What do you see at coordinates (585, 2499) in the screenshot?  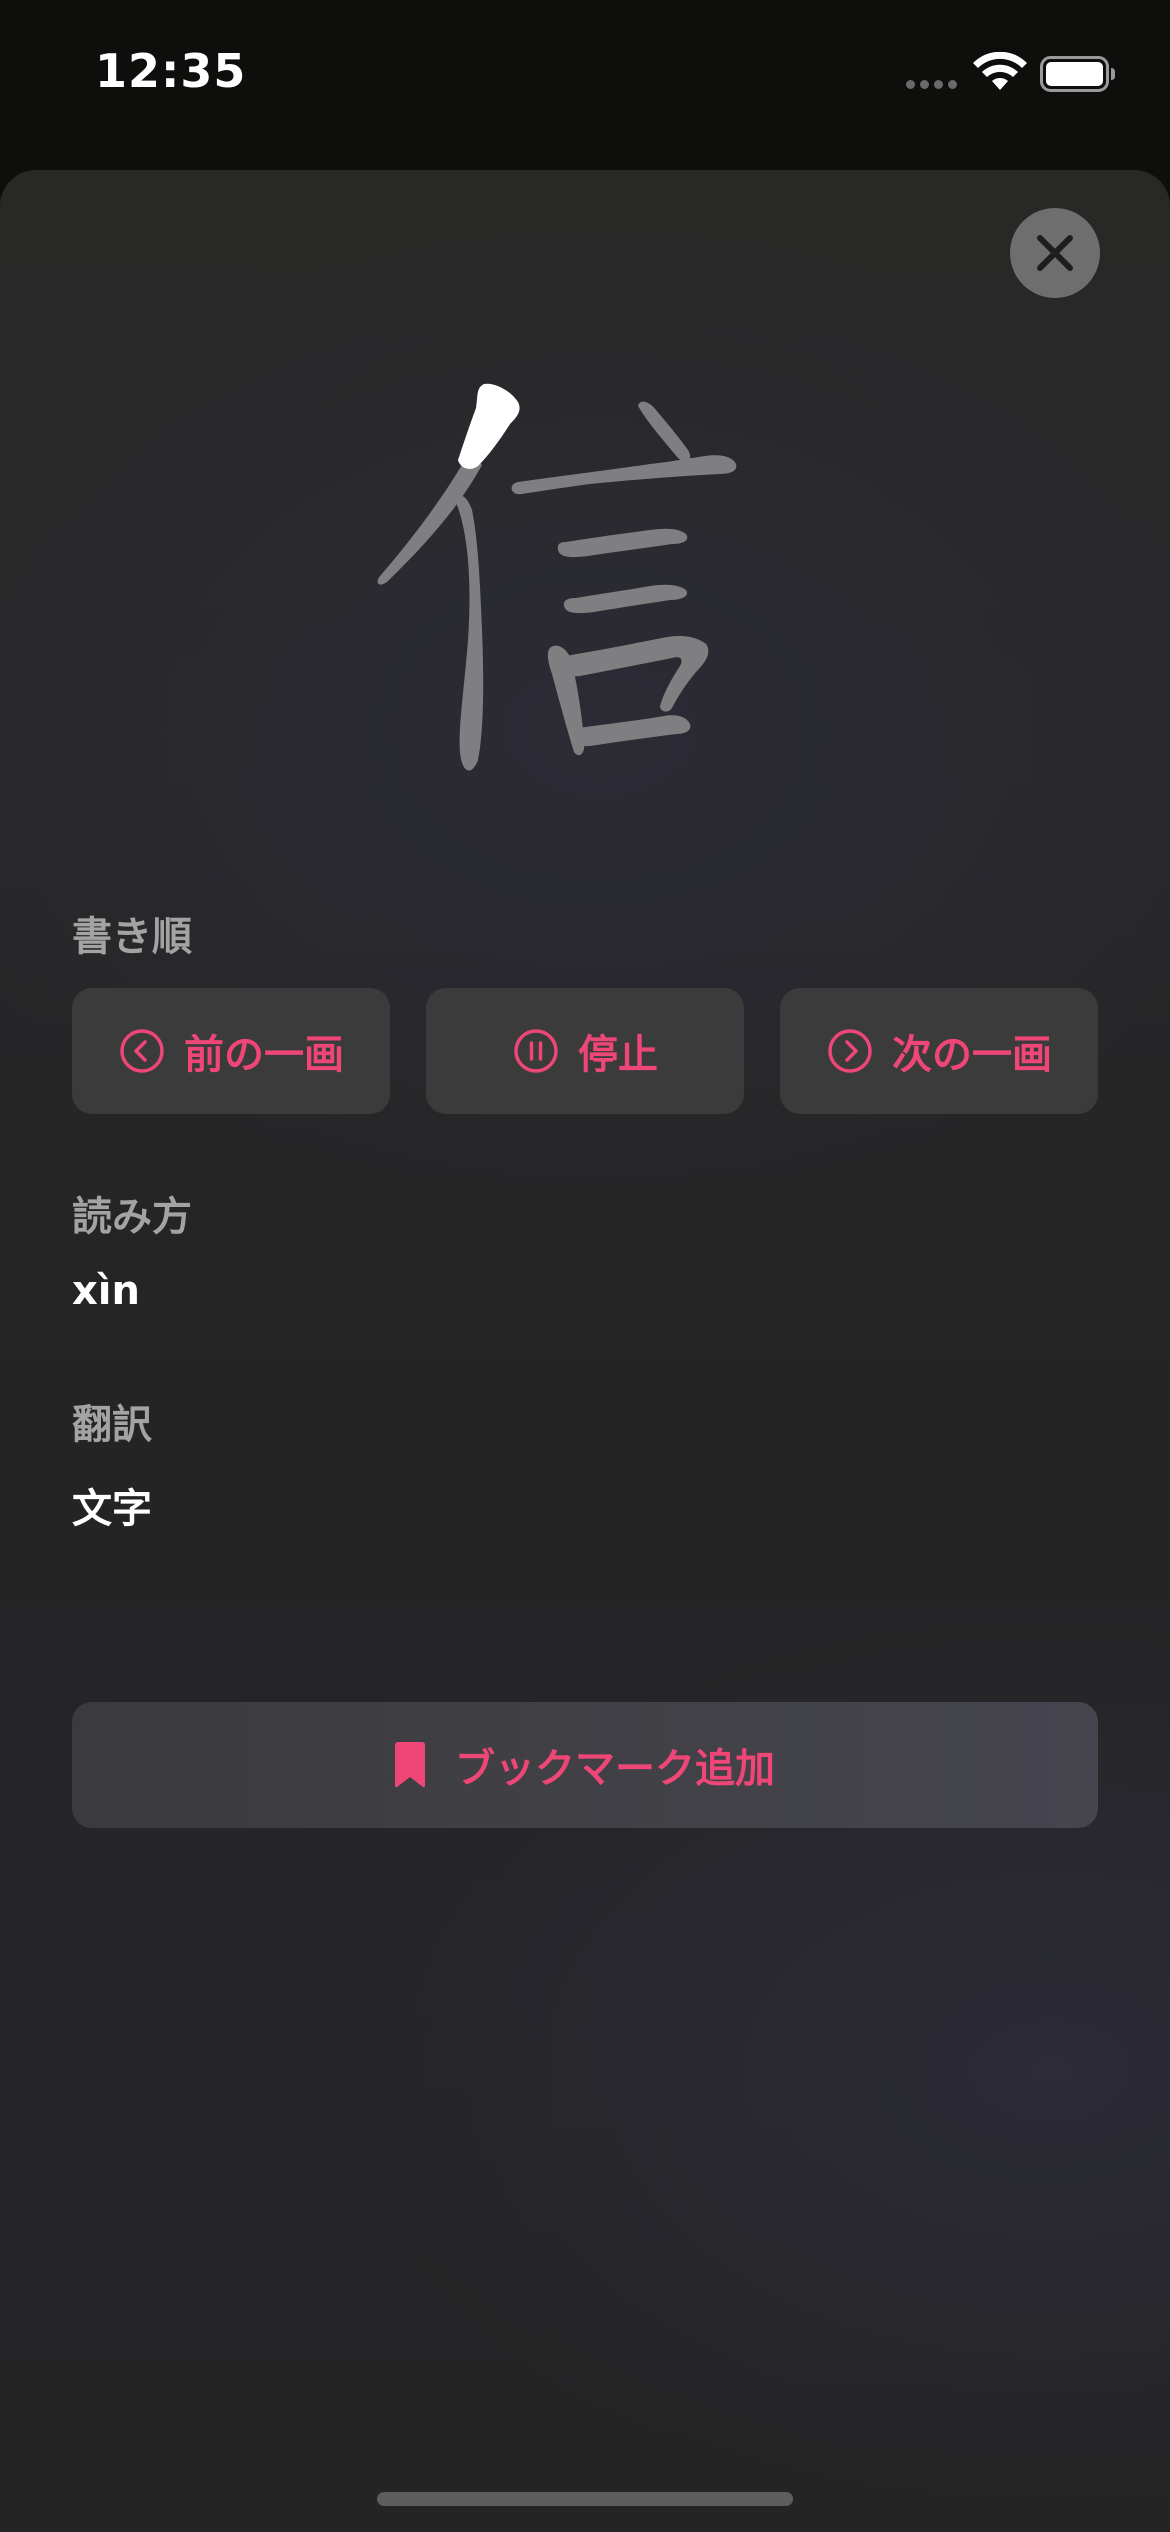 I see `home-indicator` at bounding box center [585, 2499].